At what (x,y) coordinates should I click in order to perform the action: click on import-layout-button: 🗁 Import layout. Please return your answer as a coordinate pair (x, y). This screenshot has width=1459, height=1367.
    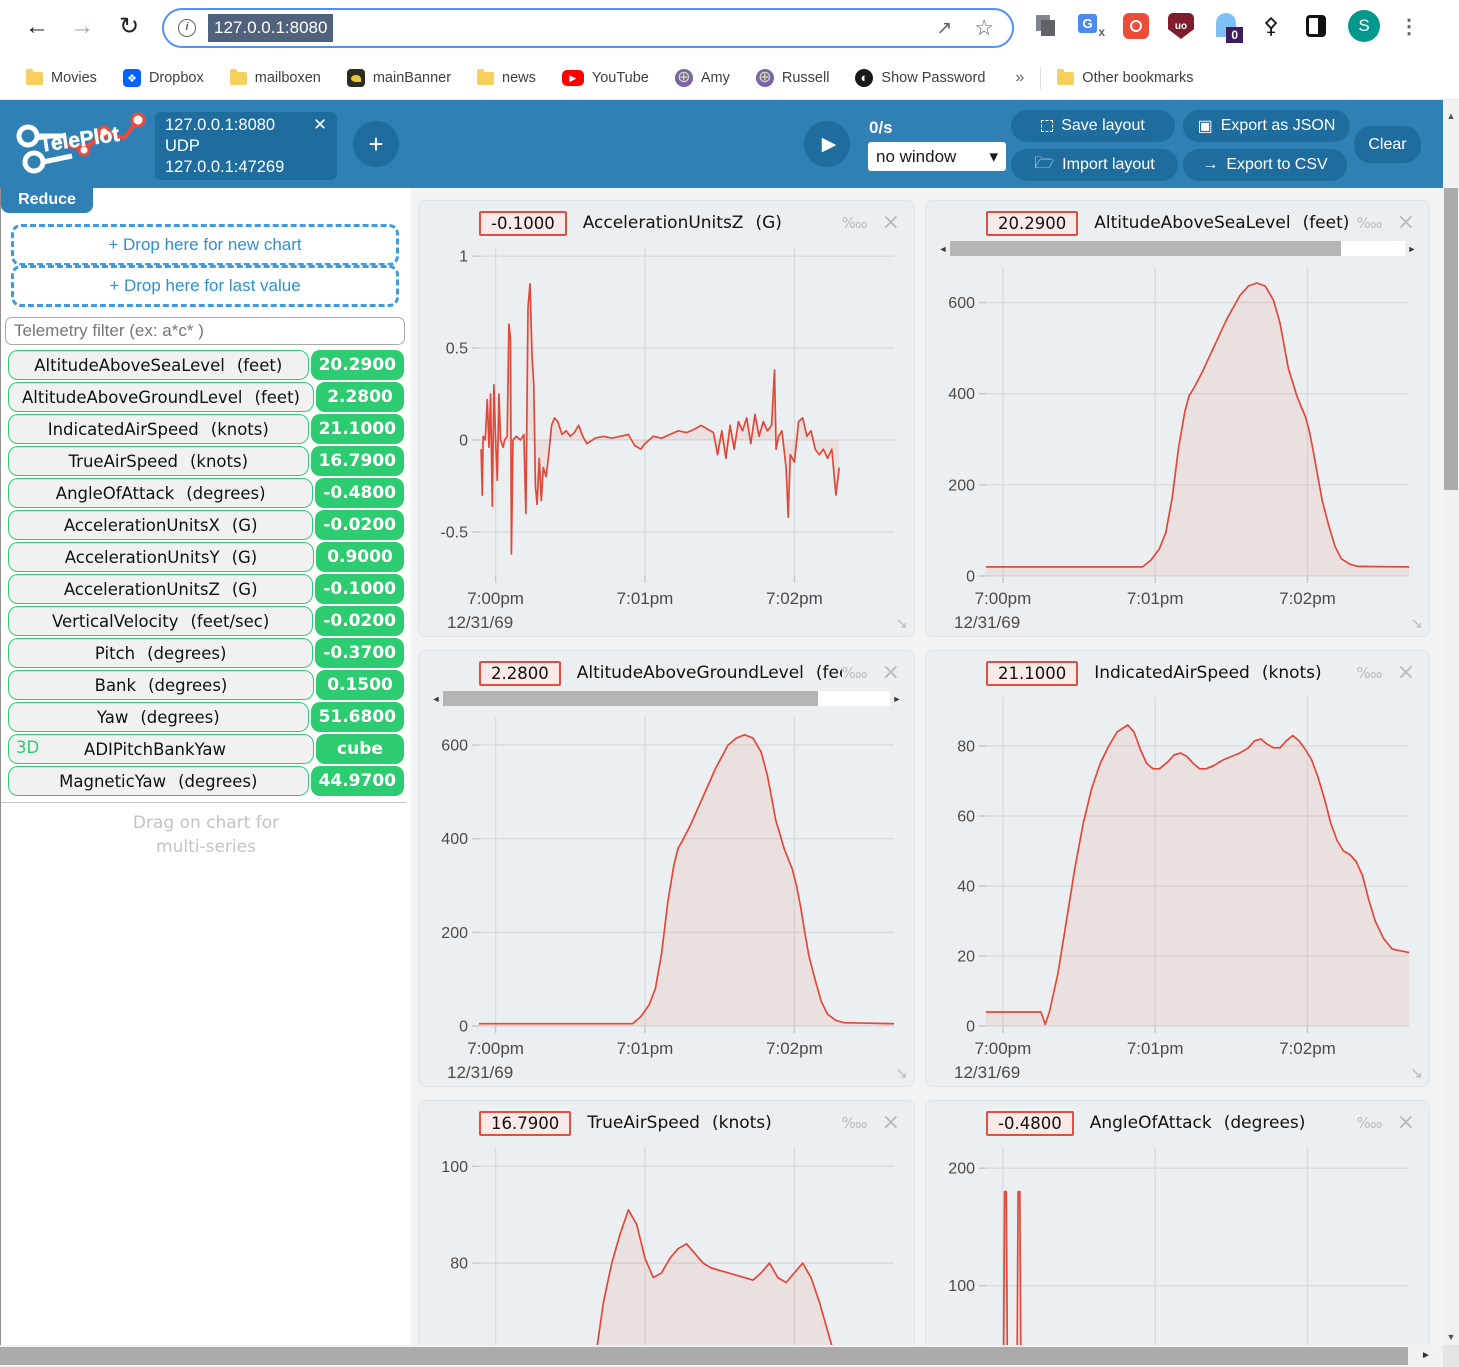
    Looking at the image, I should click on (1094, 165).